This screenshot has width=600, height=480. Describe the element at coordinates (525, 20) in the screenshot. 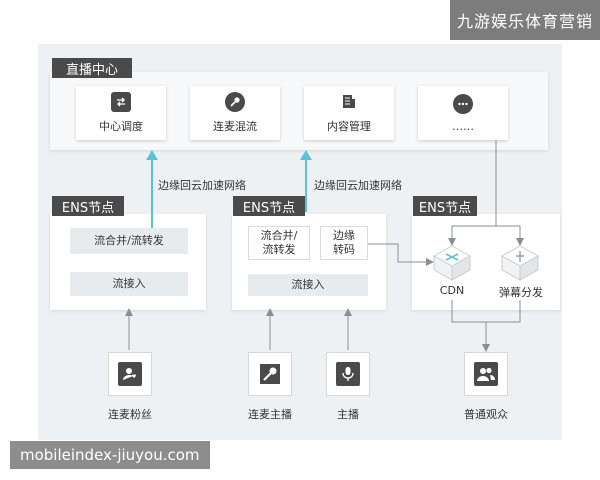

I see `watermark-top: 九游娱乐体育营销` at that location.